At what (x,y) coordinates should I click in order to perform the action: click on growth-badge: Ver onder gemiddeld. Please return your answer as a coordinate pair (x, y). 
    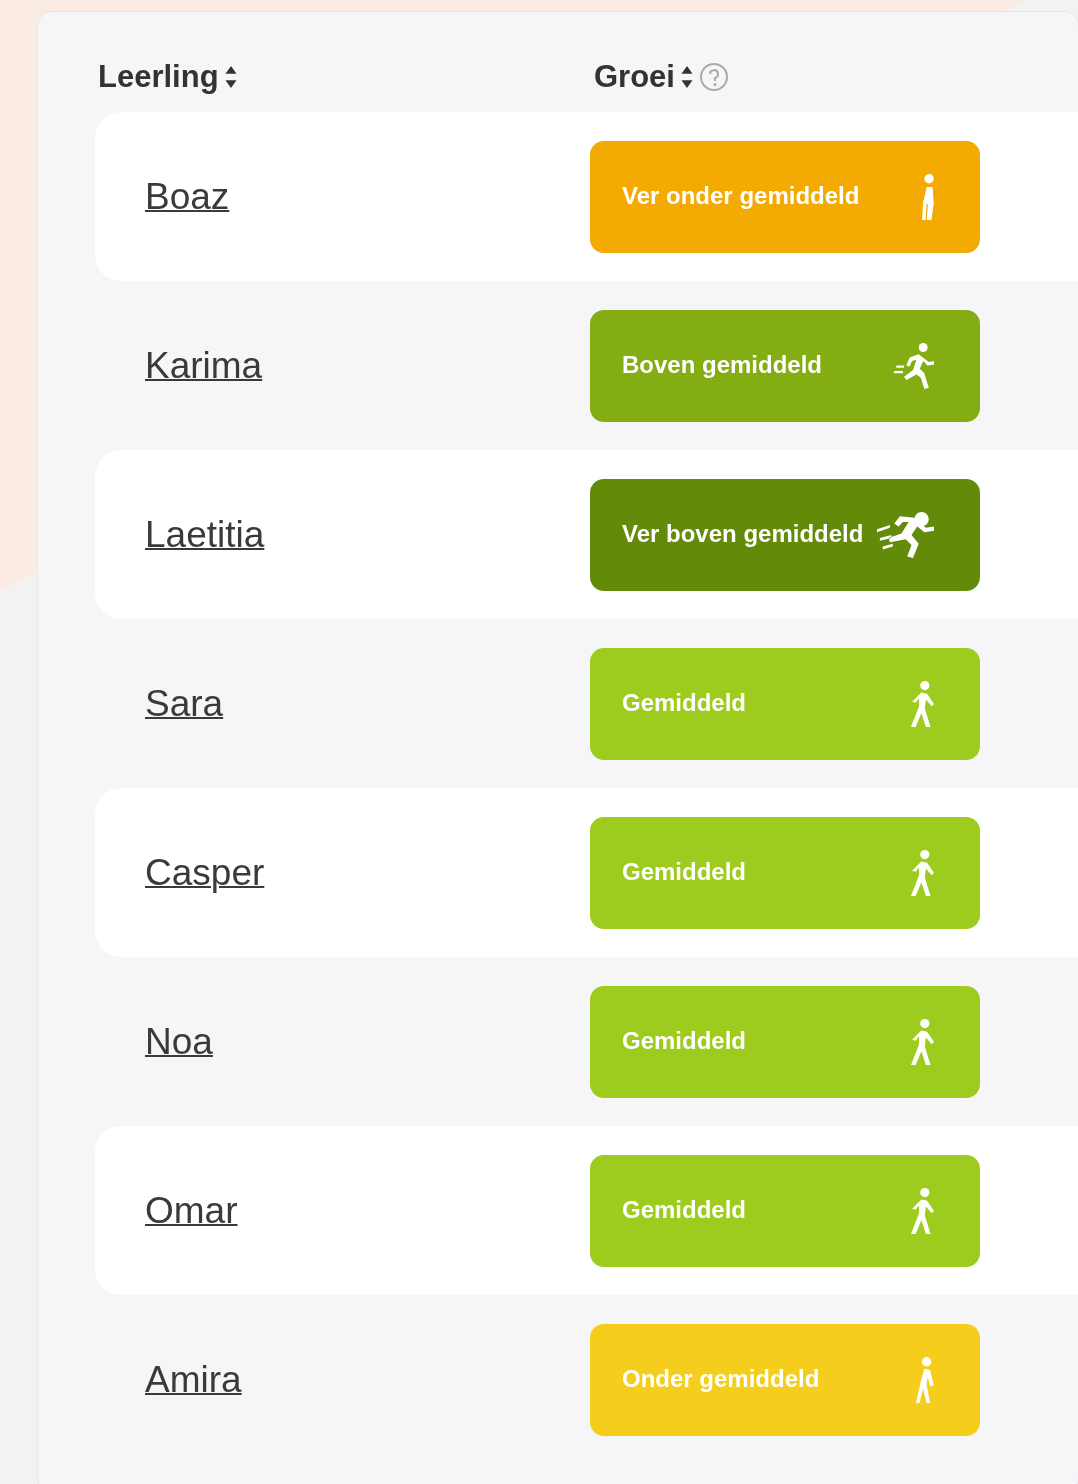
    Looking at the image, I should click on (785, 196).